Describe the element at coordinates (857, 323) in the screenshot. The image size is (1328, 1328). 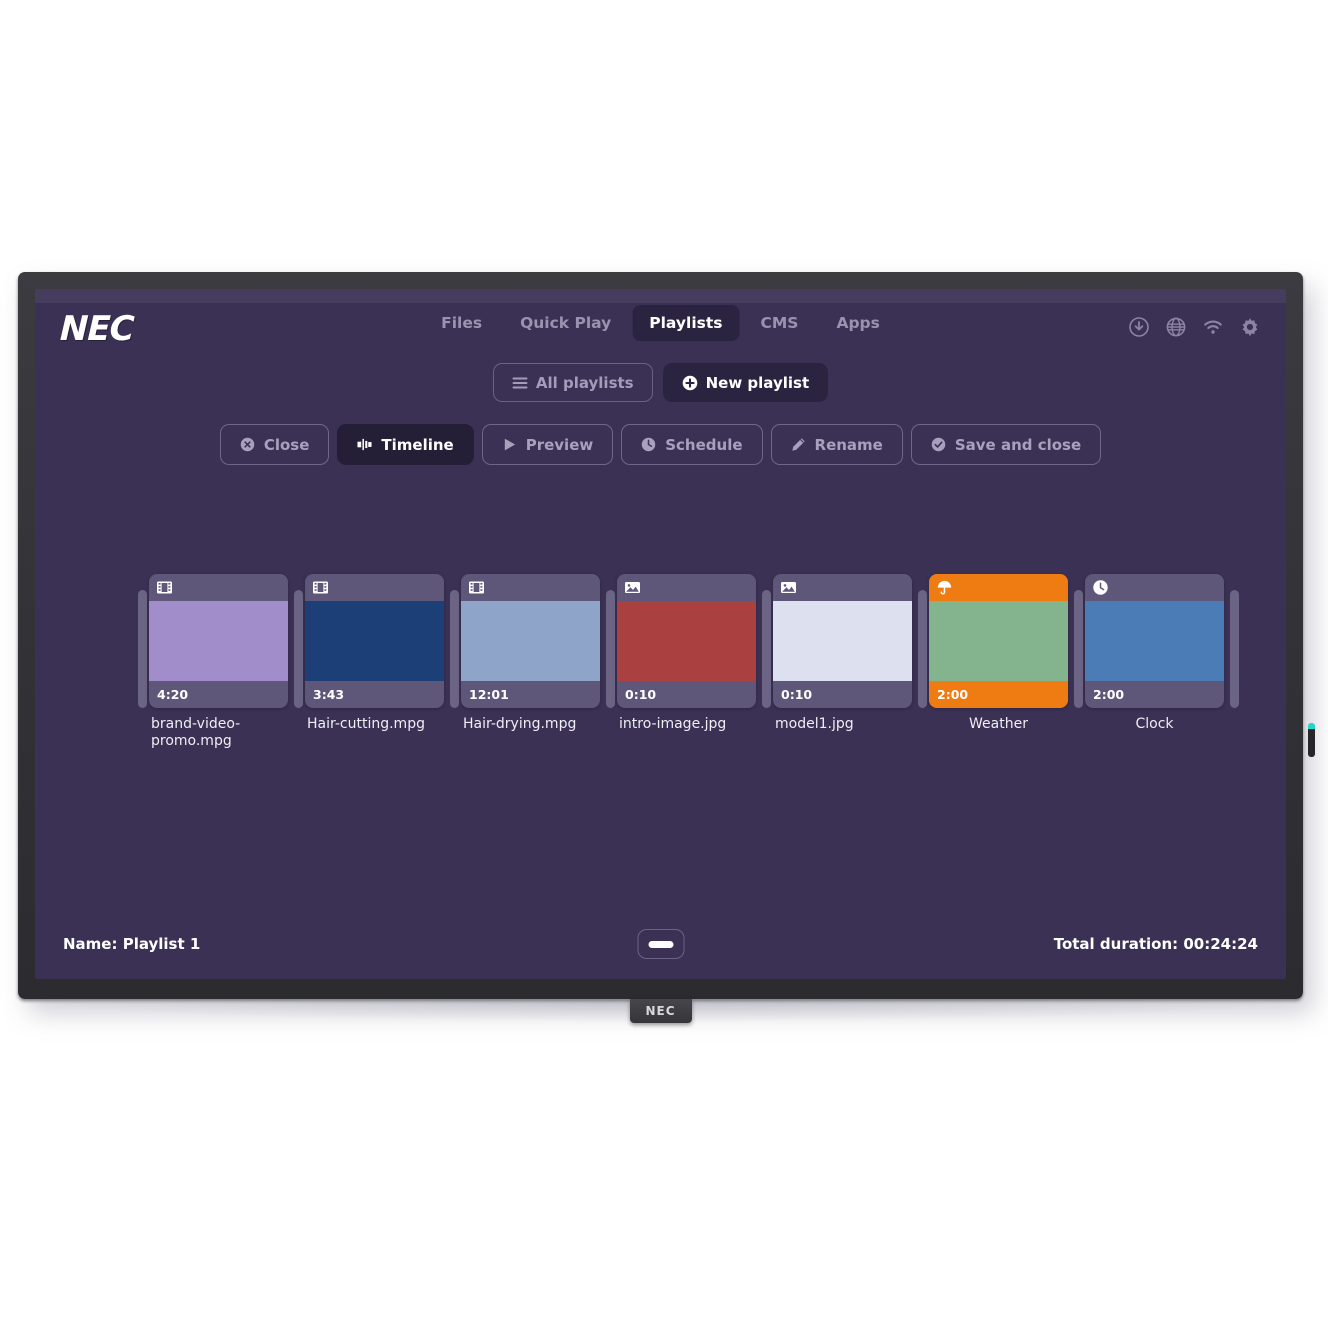
I see `nav-item-apps: Apps` at that location.